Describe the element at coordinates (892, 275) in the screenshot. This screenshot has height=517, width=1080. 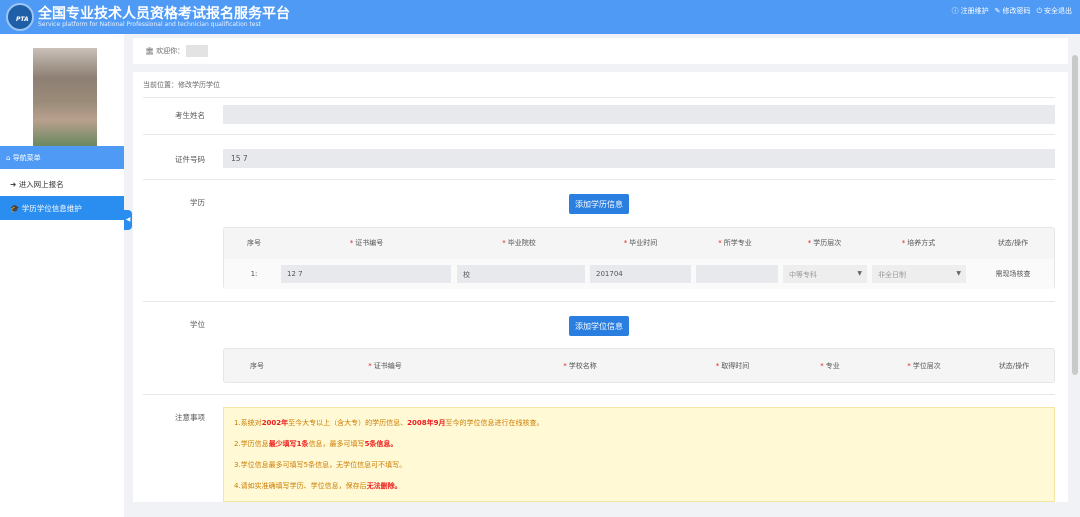
I see `mode-select-value: 非全日制` at that location.